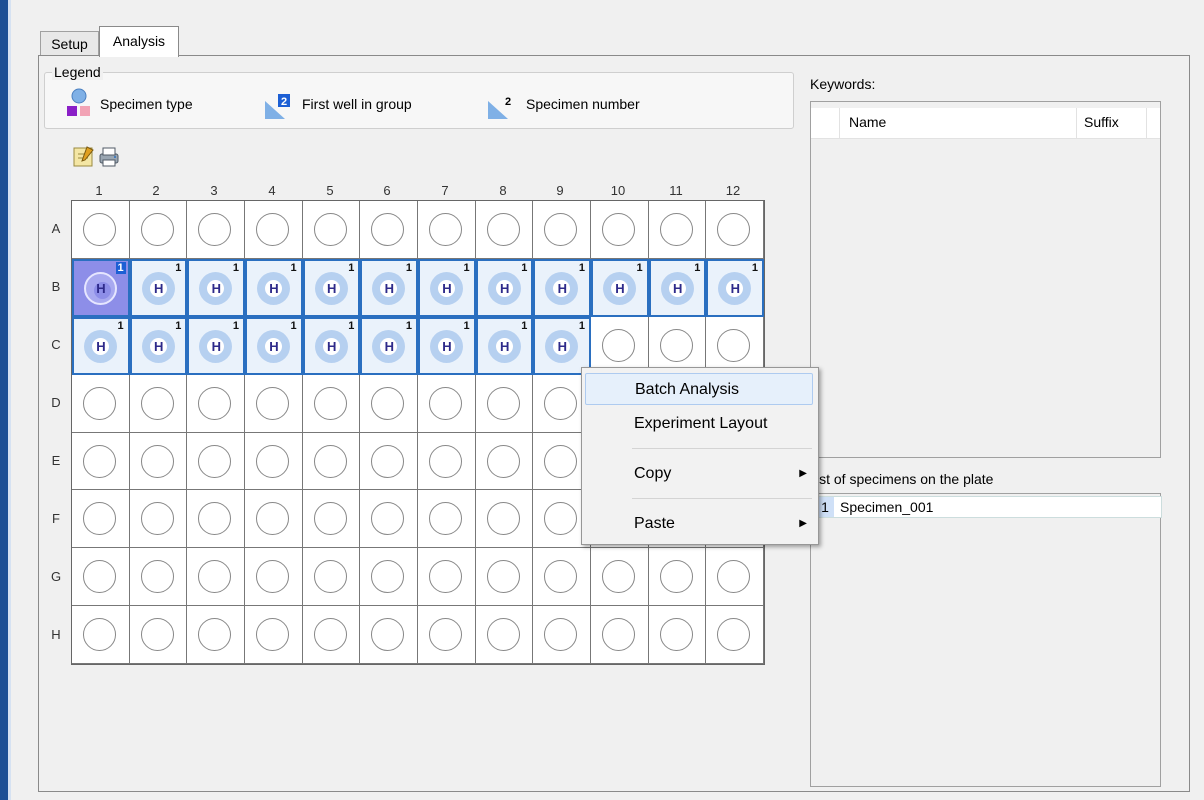 The width and height of the screenshot is (1204, 800). What do you see at coordinates (101, 635) in the screenshot?
I see `well-H1` at bounding box center [101, 635].